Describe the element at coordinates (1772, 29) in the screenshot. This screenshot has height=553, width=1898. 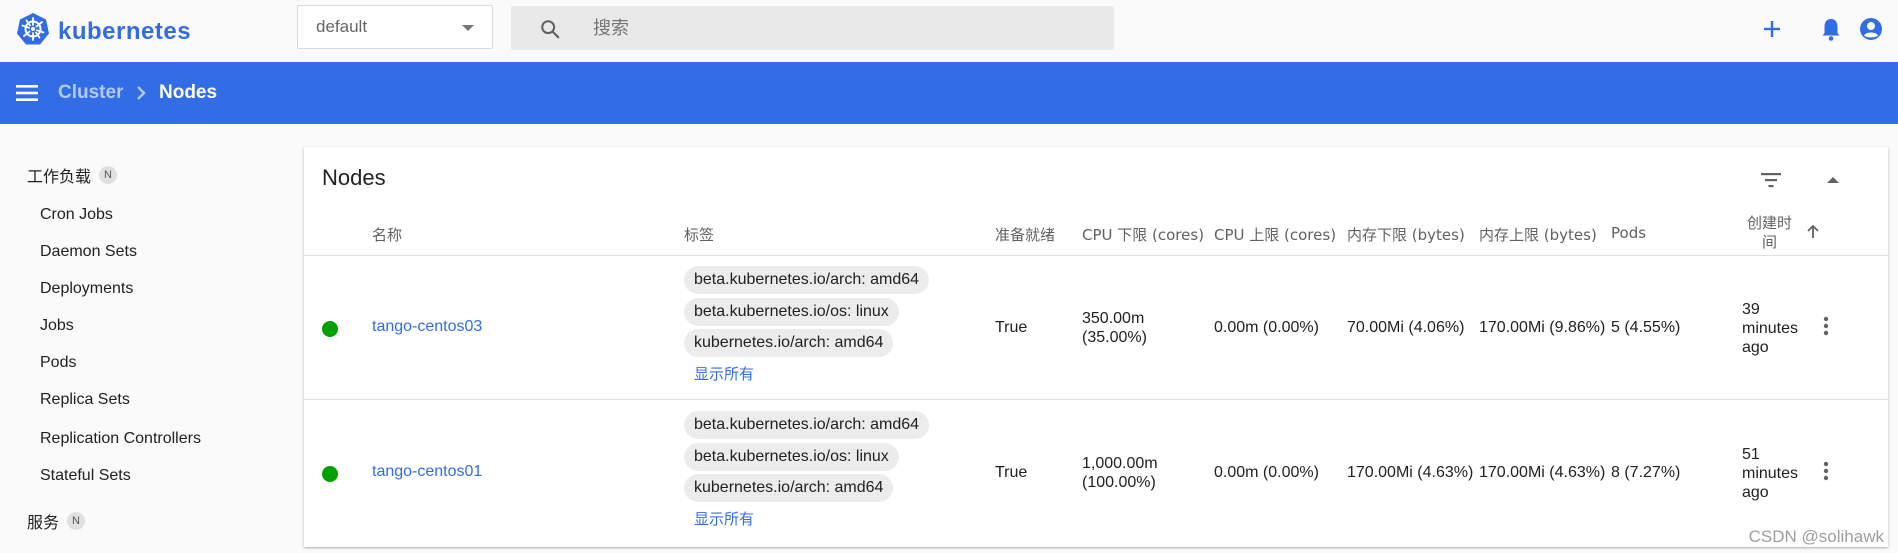
I see `plus-icon` at that location.